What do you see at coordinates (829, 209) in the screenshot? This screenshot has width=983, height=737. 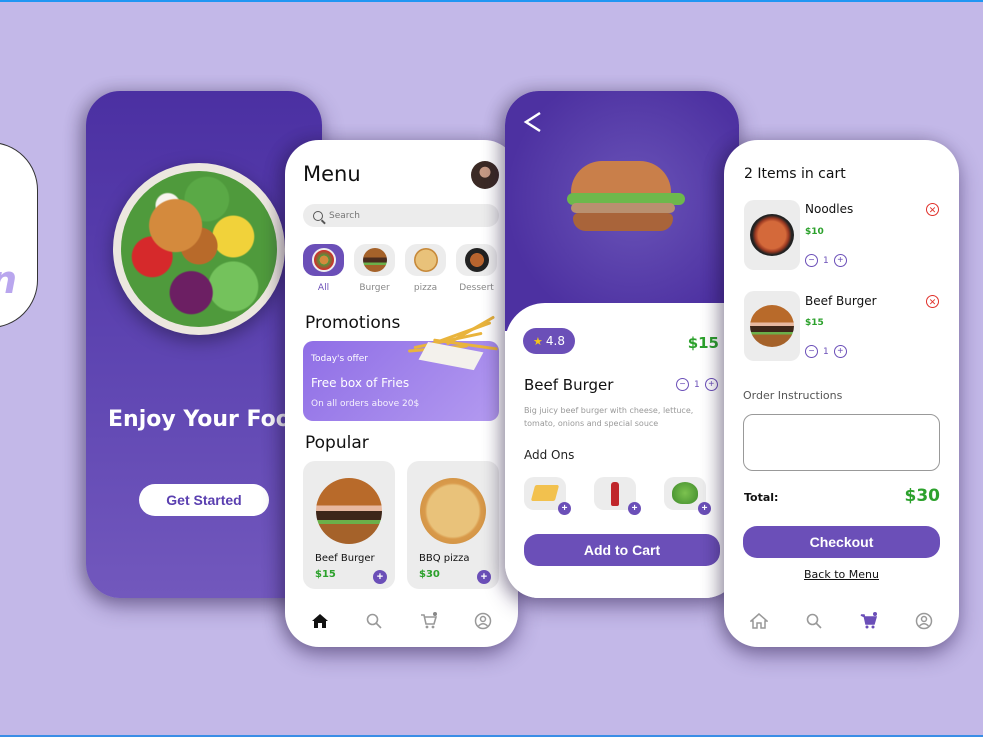 I see `cart-item-name: Noodles` at bounding box center [829, 209].